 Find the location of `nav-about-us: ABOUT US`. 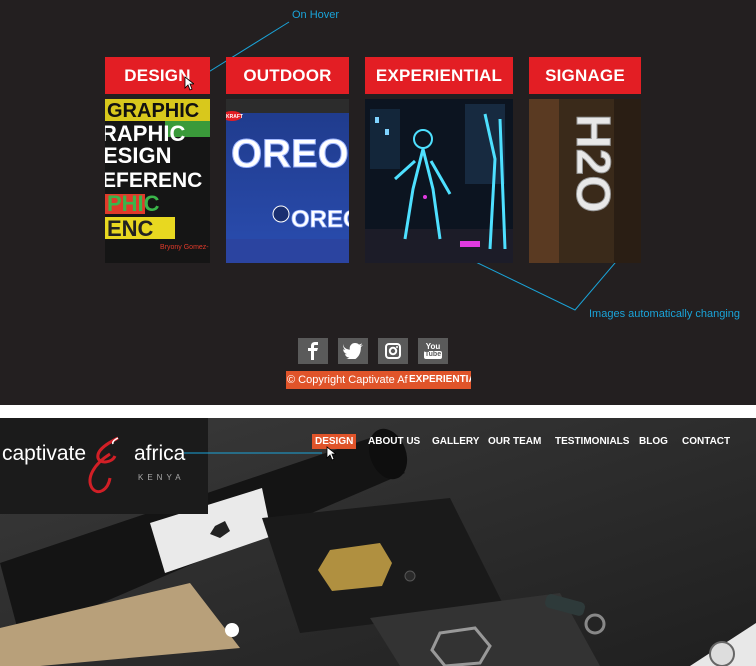

nav-about-us: ABOUT US is located at coordinates (394, 441).